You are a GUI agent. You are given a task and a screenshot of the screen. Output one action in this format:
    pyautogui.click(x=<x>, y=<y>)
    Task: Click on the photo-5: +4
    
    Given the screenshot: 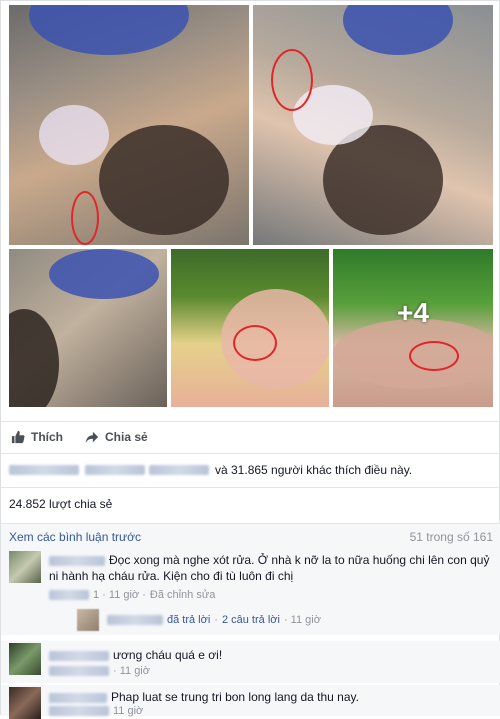 What is the action you would take?
    pyautogui.click(x=413, y=328)
    